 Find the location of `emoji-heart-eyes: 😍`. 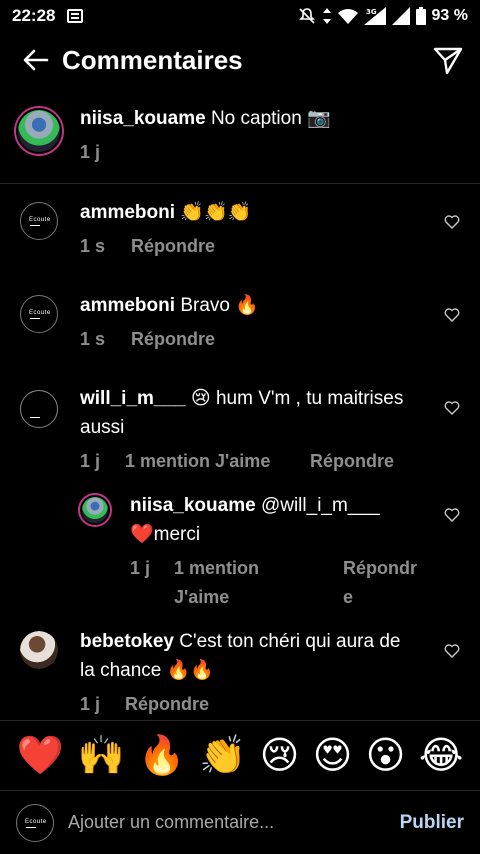

emoji-heart-eyes: 😍 is located at coordinates (333, 755).